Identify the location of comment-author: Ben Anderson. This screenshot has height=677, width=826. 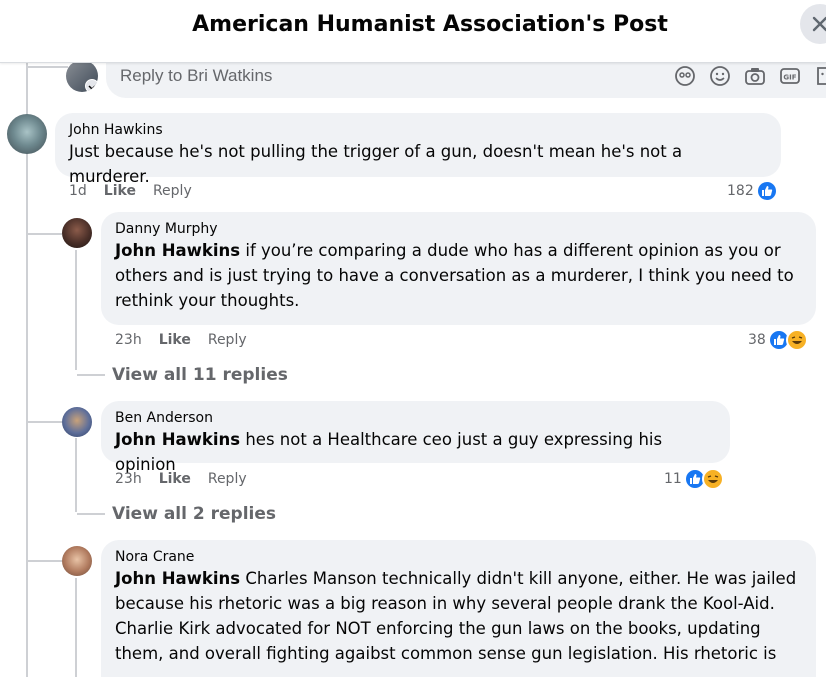
(415, 418).